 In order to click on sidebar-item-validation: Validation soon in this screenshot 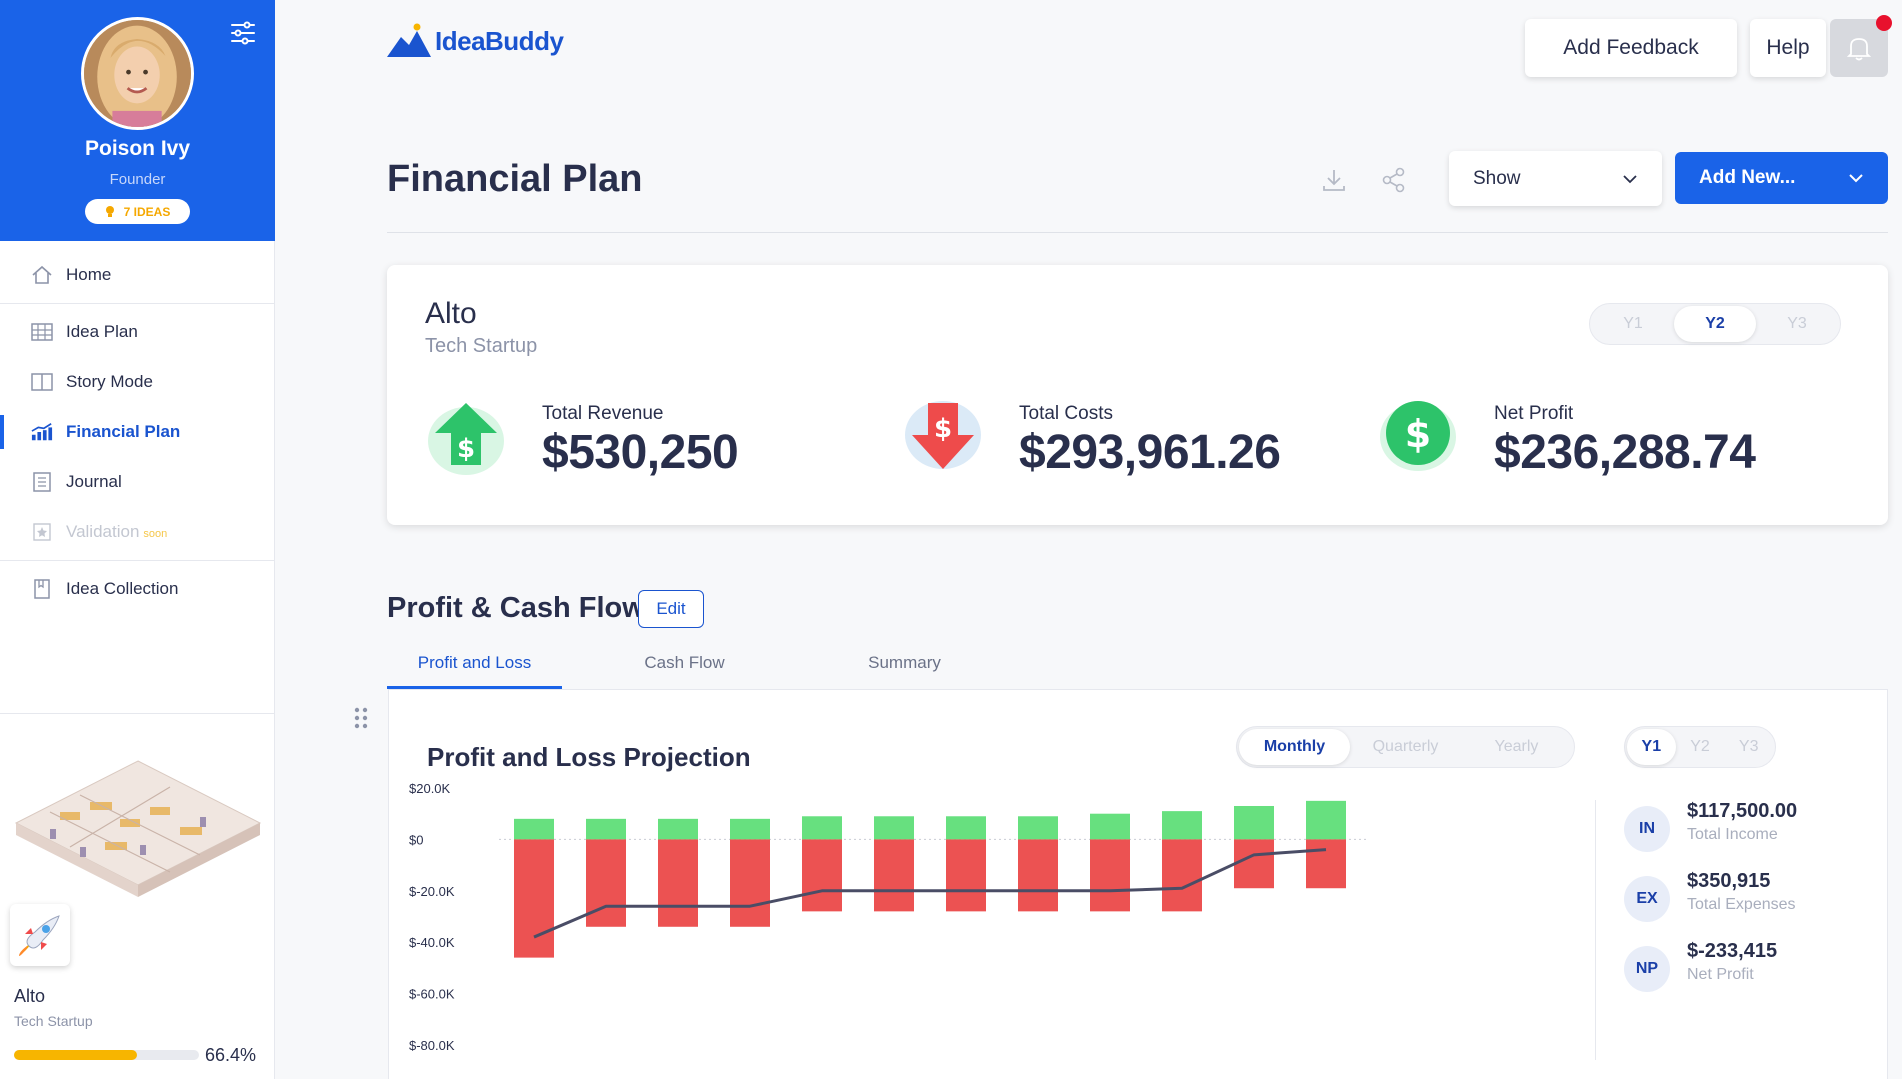, I will do `click(137, 532)`.